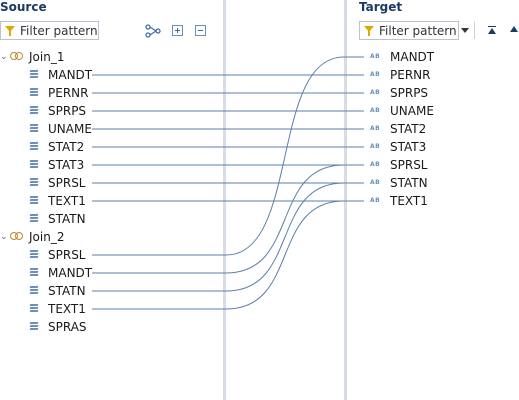 The width and height of the screenshot is (519, 400). I want to click on field-label: SPRAS, so click(67, 327).